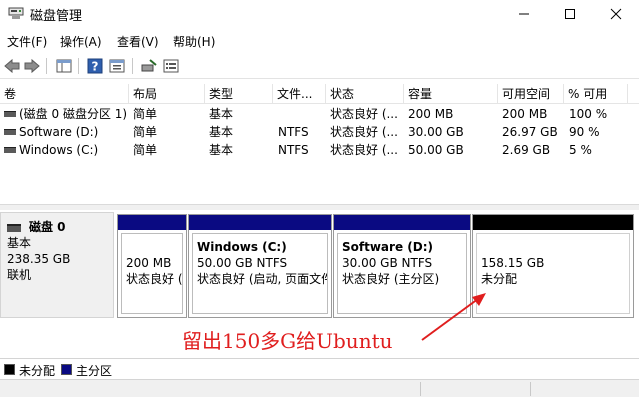 Image resolution: width=639 pixels, height=397 pixels. What do you see at coordinates (298, 341) in the screenshot?
I see `annotation-label: 留出150多G给Ubuntu` at bounding box center [298, 341].